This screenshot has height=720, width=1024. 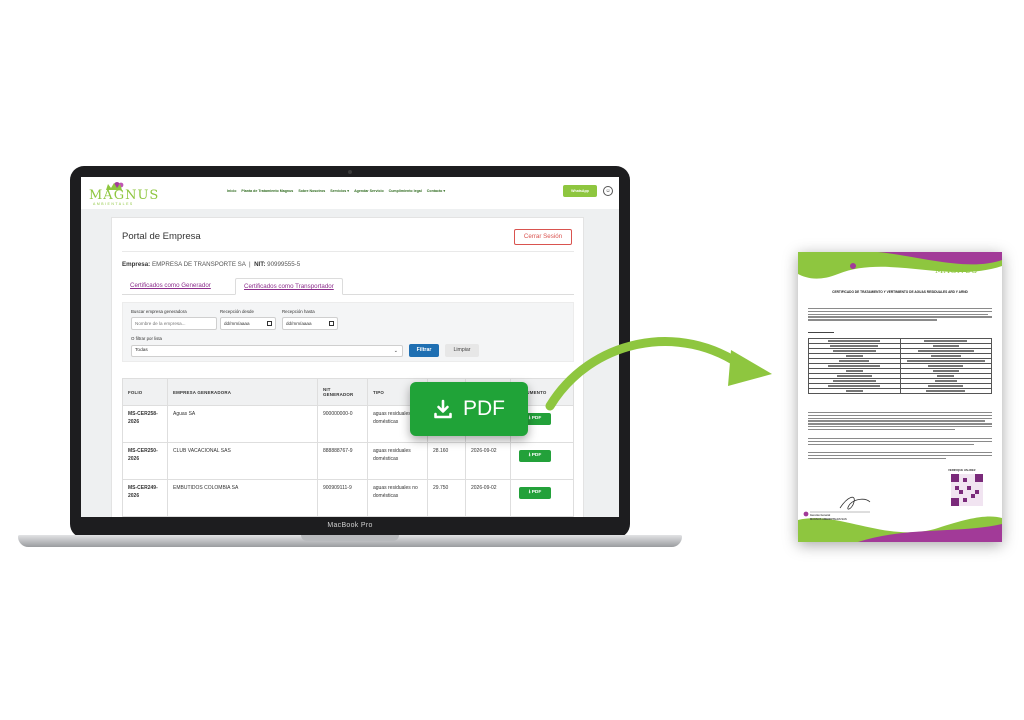 I want to click on magnus-logo: MAGNUS AMBIENTALES, so click(x=124, y=194).